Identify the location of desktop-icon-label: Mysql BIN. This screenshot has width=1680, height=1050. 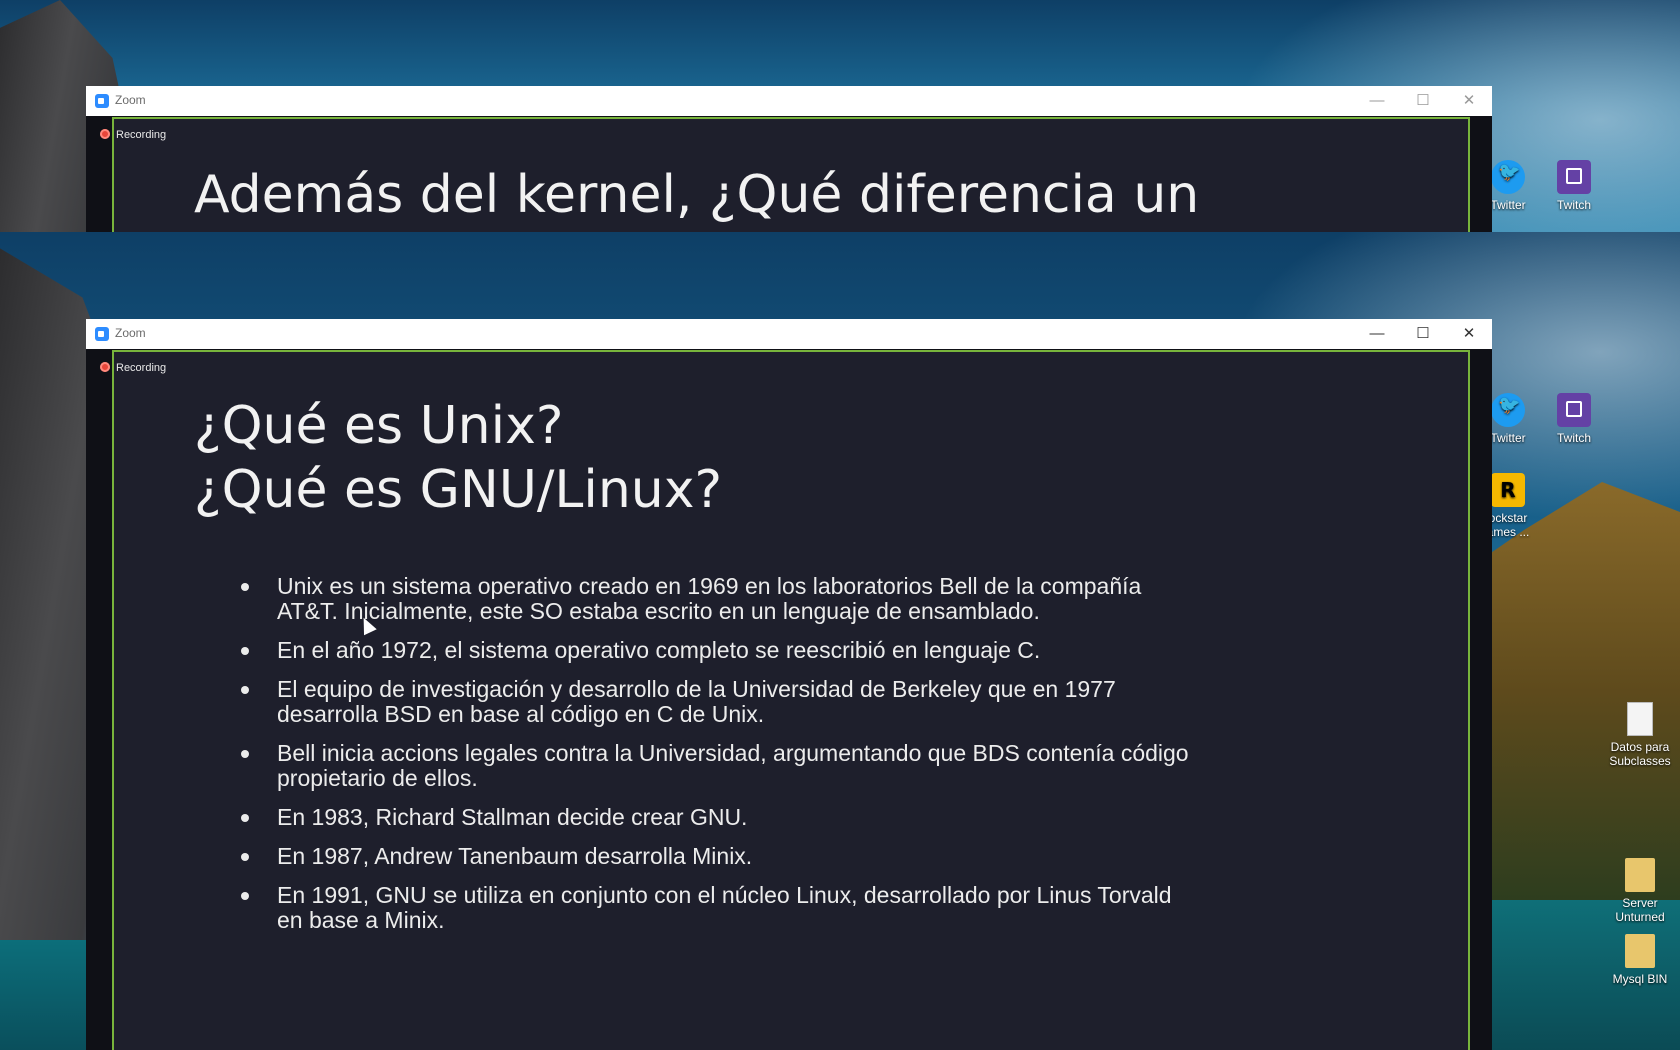
(1640, 979).